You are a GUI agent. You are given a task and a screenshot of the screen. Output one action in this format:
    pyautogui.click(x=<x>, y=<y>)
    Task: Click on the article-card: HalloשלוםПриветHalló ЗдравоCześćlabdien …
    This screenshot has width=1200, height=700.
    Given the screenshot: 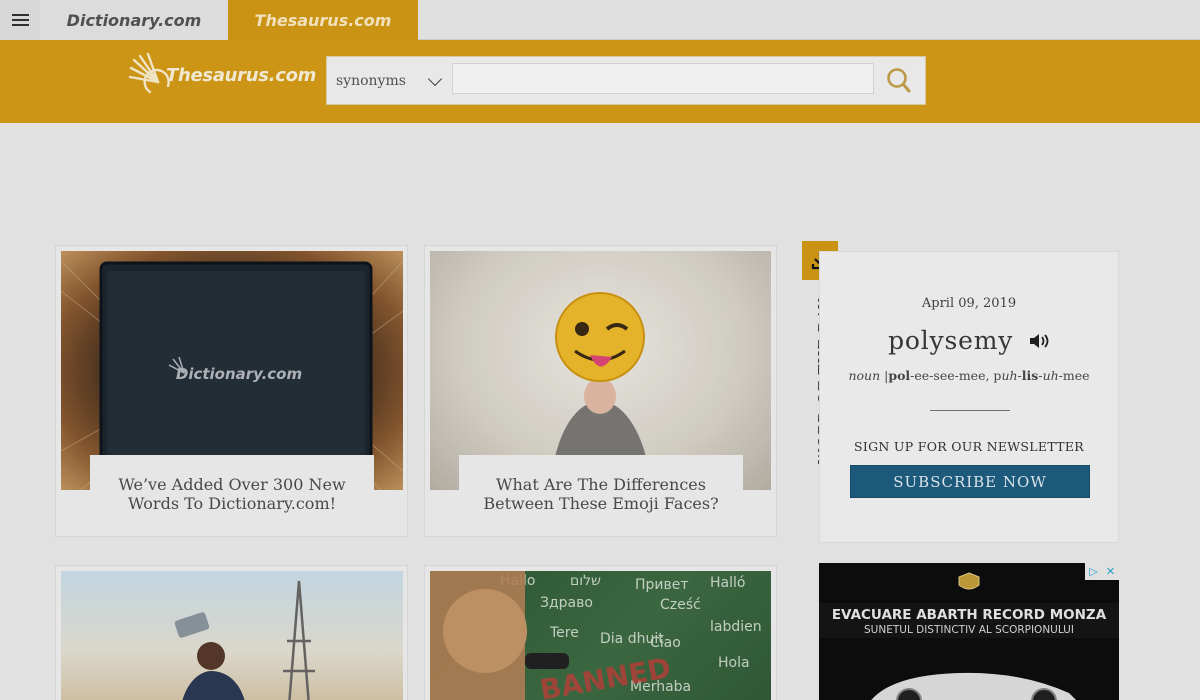 What is the action you would take?
    pyautogui.click(x=600, y=632)
    